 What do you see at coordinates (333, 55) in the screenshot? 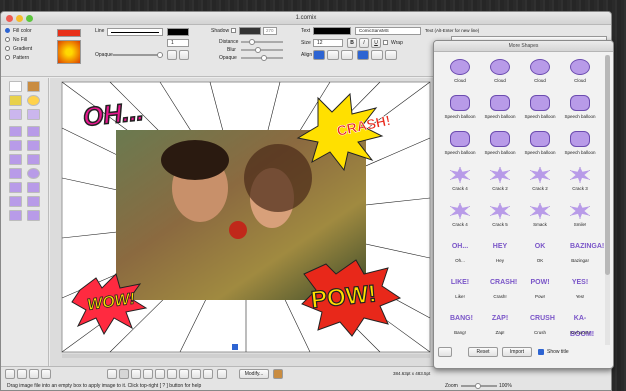
I see `align-center-button` at bounding box center [333, 55].